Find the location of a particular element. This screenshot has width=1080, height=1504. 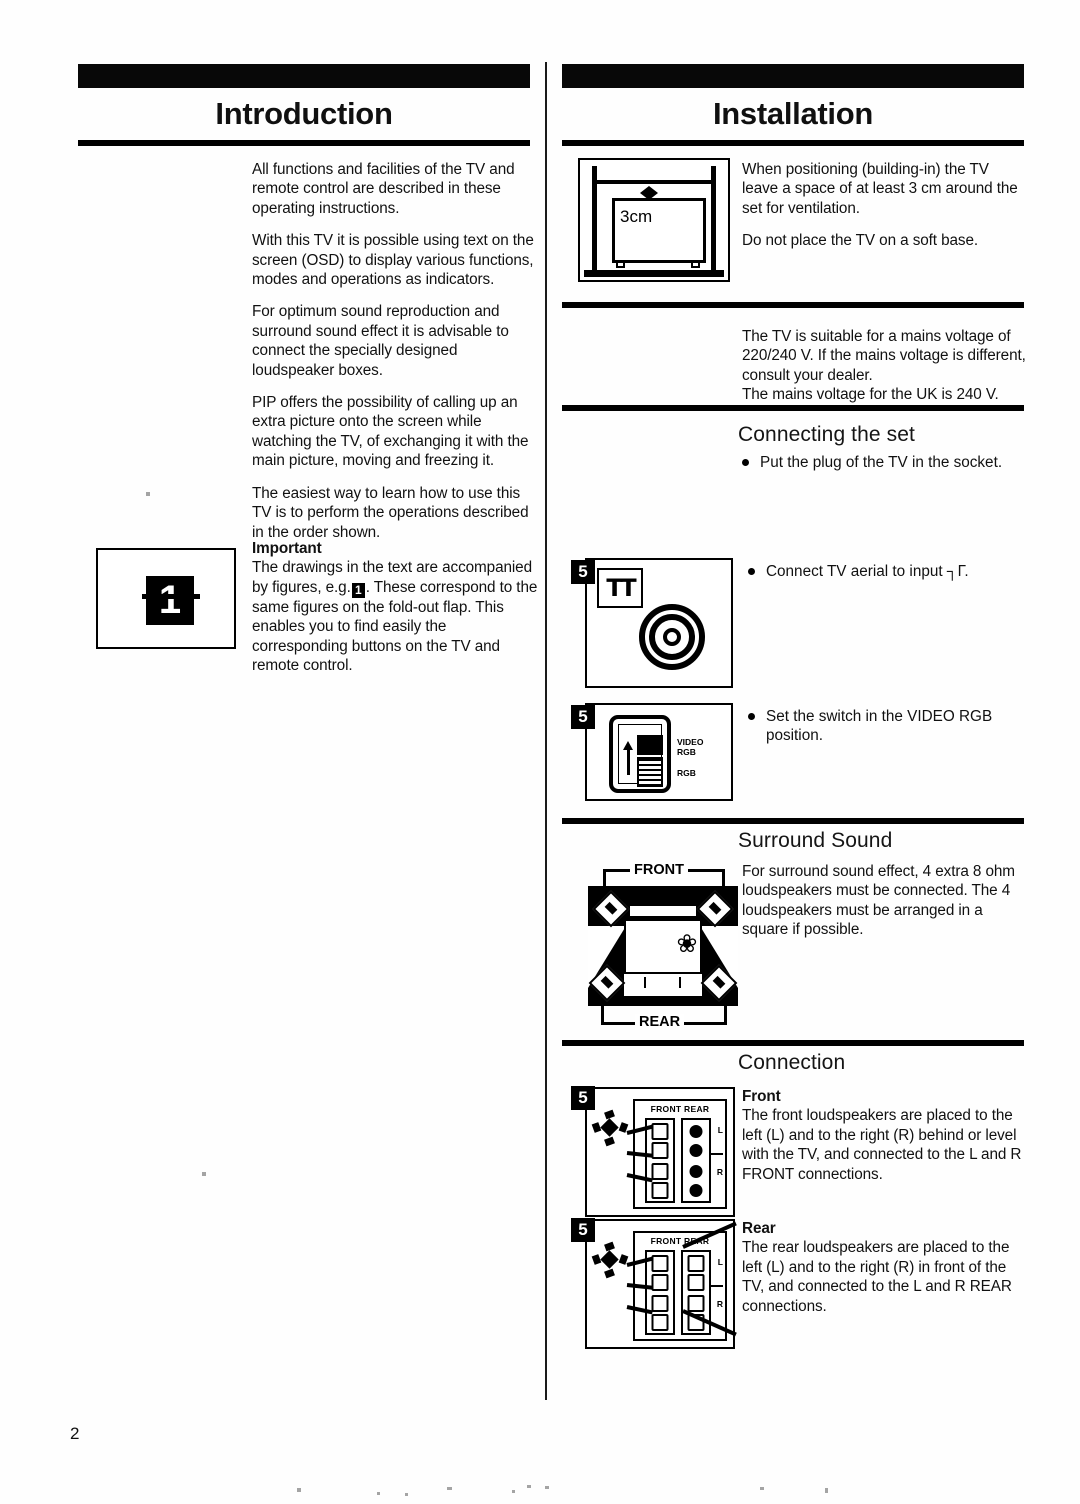

step-marker-aerial: 5 is located at coordinates (583, 572).